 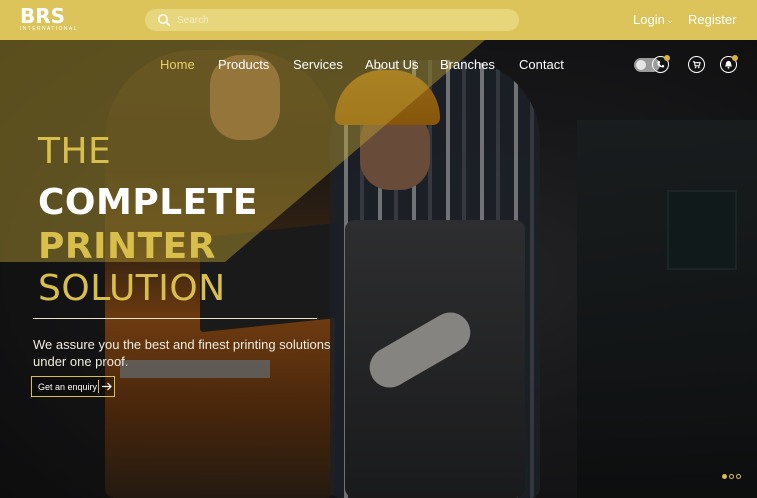 I want to click on cart-icon, so click(x=696, y=65).